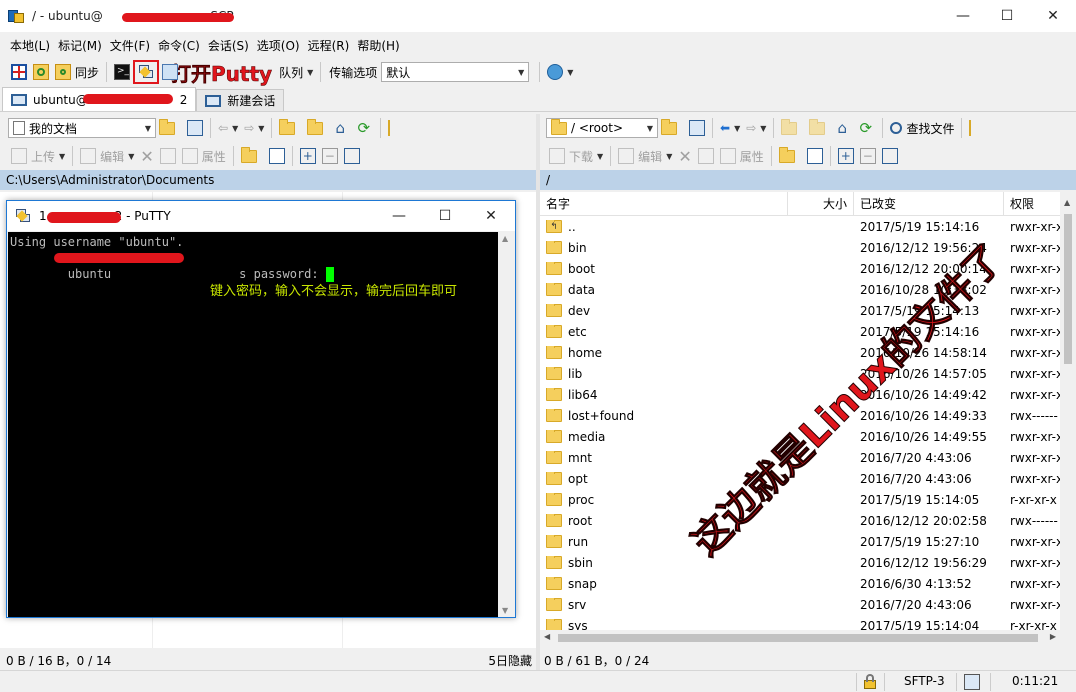 The height and width of the screenshot is (692, 1076). What do you see at coordinates (491, 216) in the screenshot?
I see `putty-close-button: ✕` at bounding box center [491, 216].